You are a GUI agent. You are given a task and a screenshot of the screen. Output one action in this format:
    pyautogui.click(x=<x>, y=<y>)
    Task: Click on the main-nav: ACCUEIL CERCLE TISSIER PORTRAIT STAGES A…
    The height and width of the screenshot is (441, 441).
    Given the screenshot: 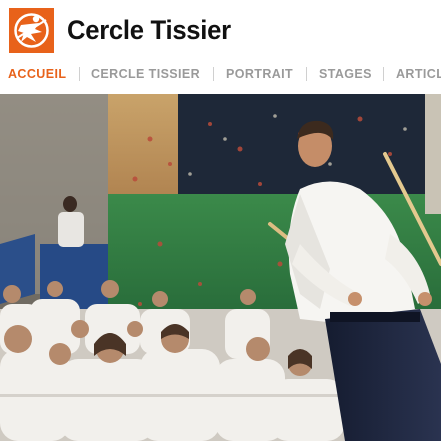 What is the action you would take?
    pyautogui.click(x=220, y=74)
    